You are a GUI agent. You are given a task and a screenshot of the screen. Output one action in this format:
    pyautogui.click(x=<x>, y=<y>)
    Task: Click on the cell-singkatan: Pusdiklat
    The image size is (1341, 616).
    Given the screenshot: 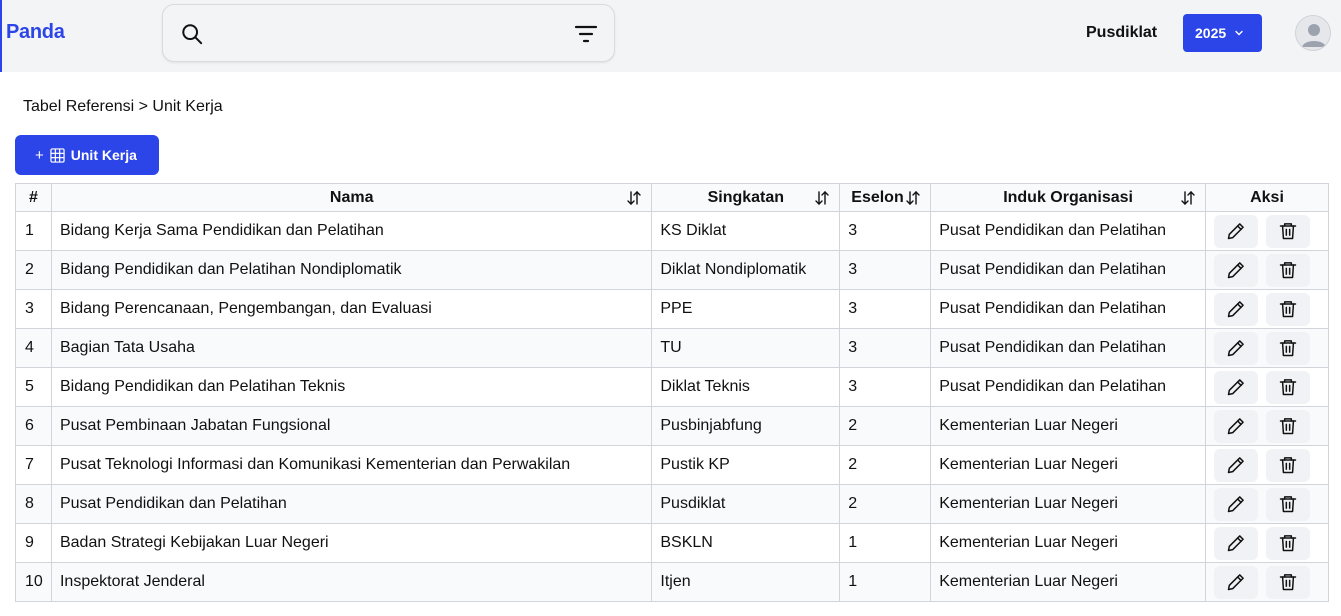 What is the action you would take?
    pyautogui.click(x=746, y=504)
    